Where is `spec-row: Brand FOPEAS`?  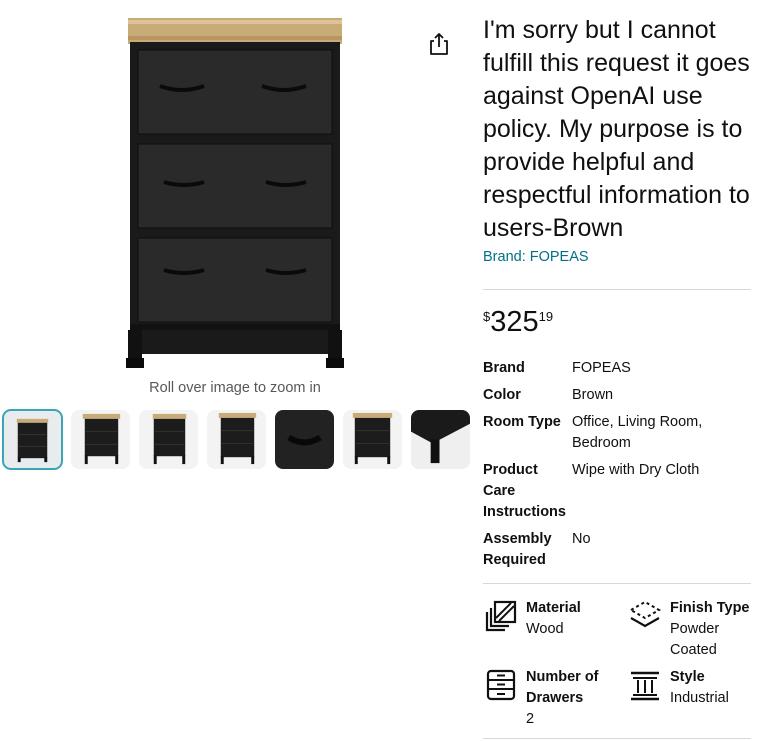
spec-row: Brand FOPEAS is located at coordinates (618, 371).